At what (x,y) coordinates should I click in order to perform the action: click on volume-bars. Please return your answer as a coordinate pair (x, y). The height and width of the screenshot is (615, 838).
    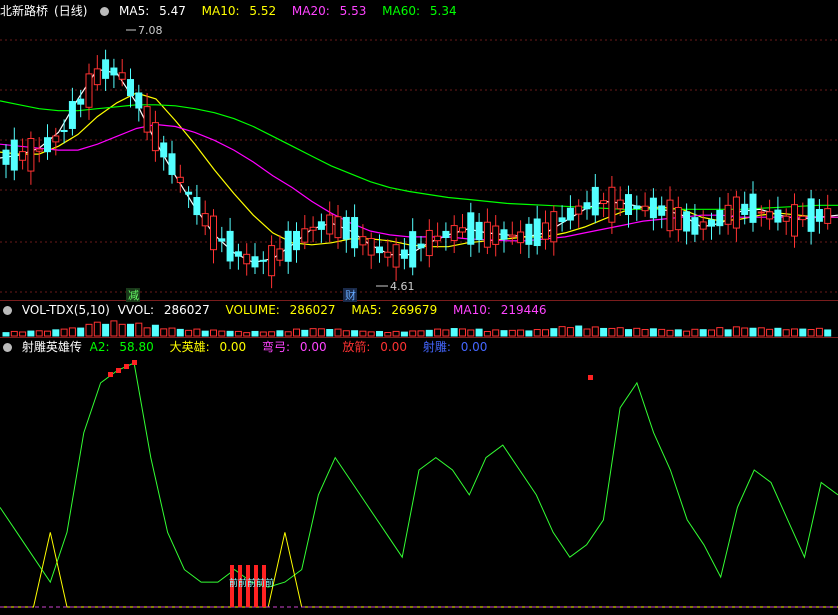
    Looking at the image, I should click on (417, 328).